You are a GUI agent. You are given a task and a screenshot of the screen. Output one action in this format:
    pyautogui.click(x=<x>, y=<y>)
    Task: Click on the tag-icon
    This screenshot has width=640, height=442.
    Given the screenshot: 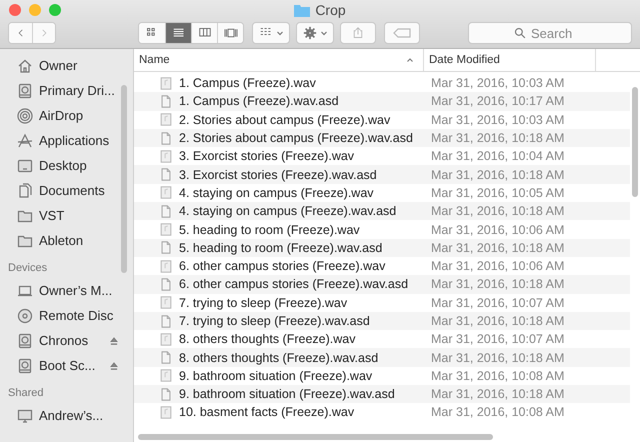 What is the action you would take?
    pyautogui.click(x=402, y=33)
    